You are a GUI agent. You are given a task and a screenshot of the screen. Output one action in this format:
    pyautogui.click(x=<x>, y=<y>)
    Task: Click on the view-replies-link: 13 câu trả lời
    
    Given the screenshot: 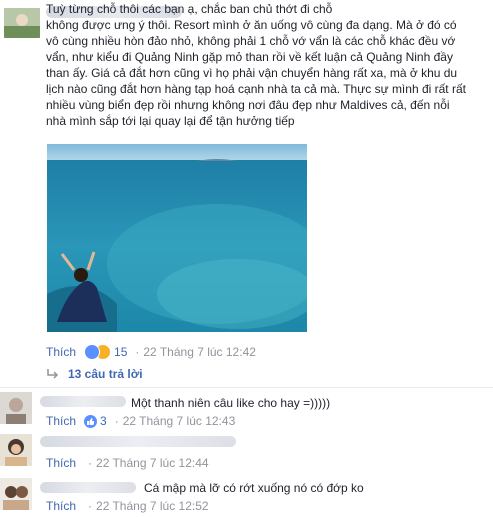 What is the action you would take?
    pyautogui.click(x=94, y=374)
    